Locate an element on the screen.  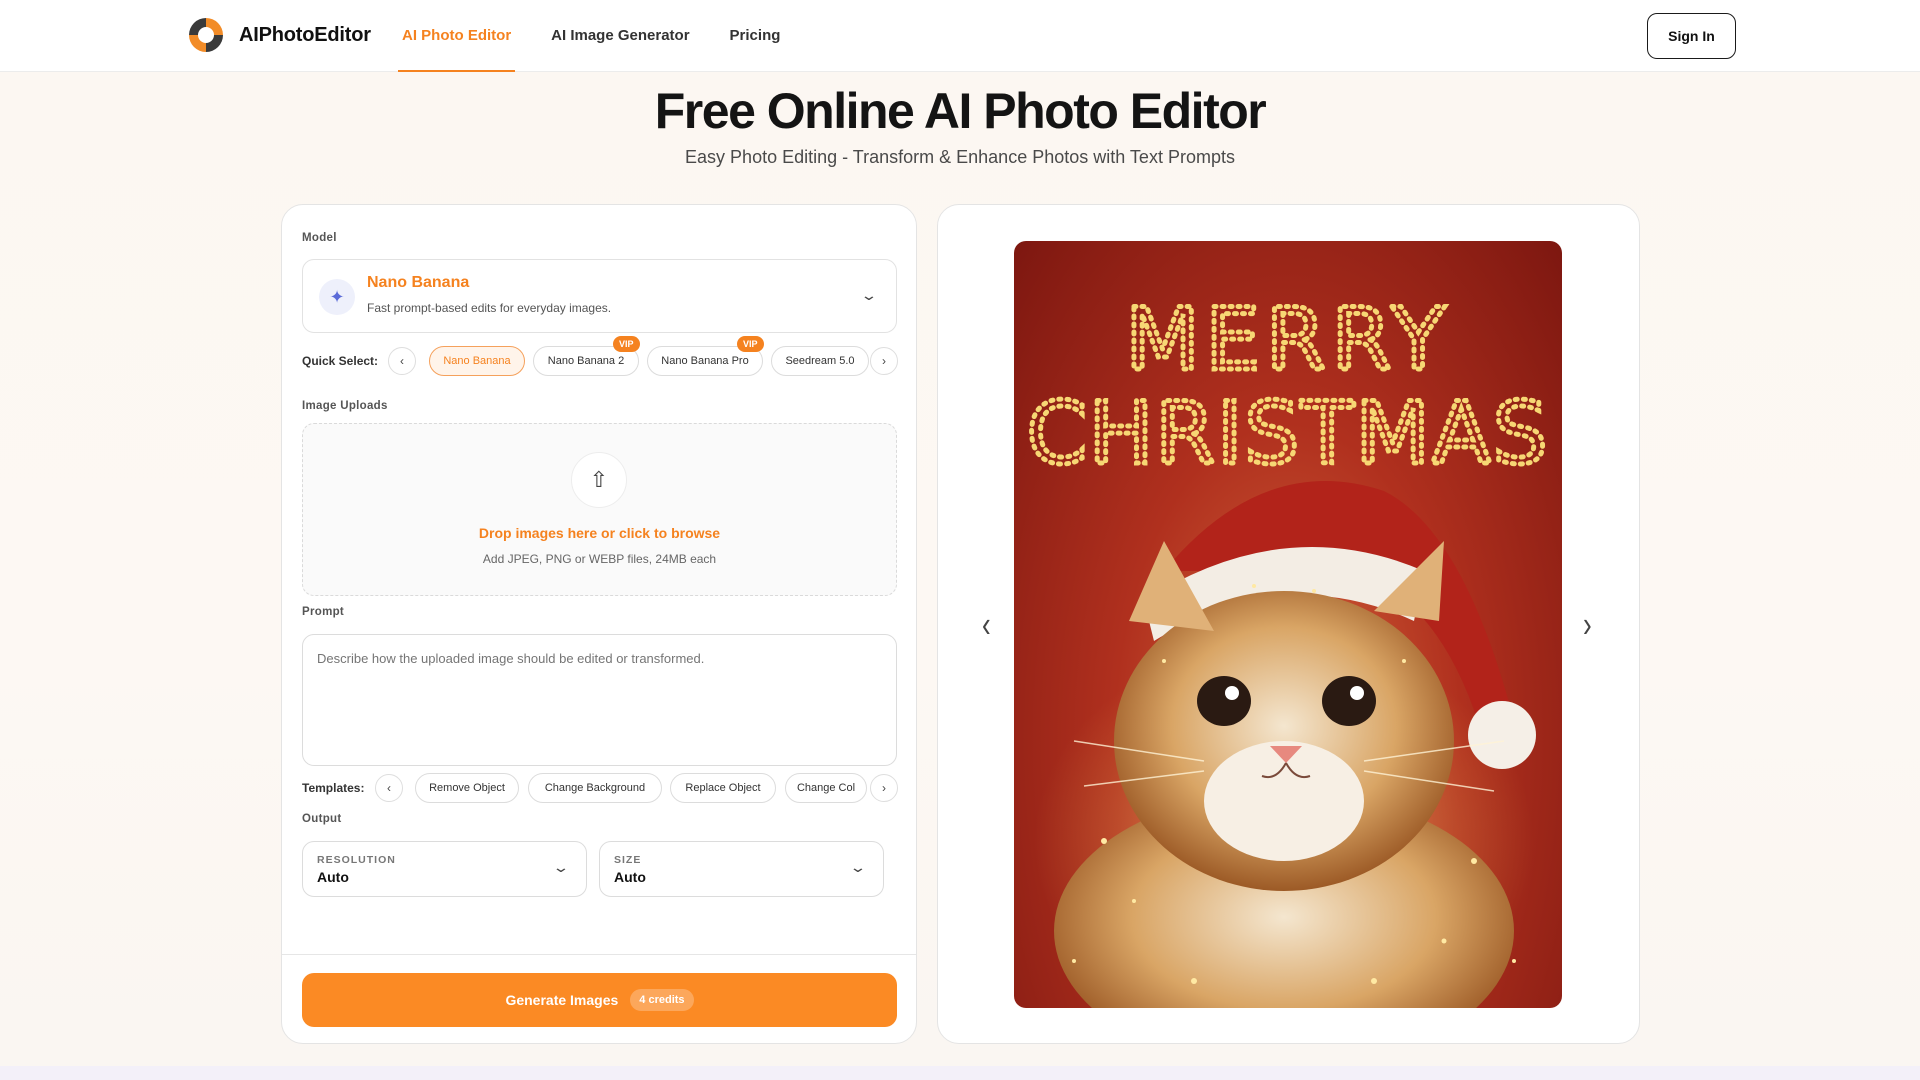
model-label: Model is located at coordinates (319, 238).